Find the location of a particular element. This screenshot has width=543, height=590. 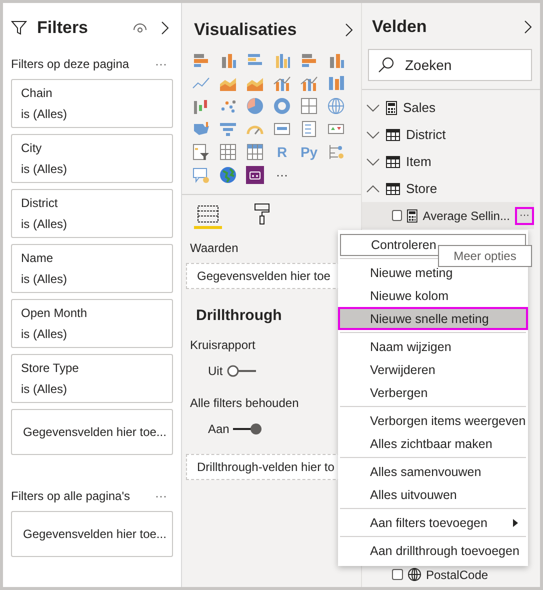

filter-card: Store Type is (Alles) is located at coordinates (92, 378).